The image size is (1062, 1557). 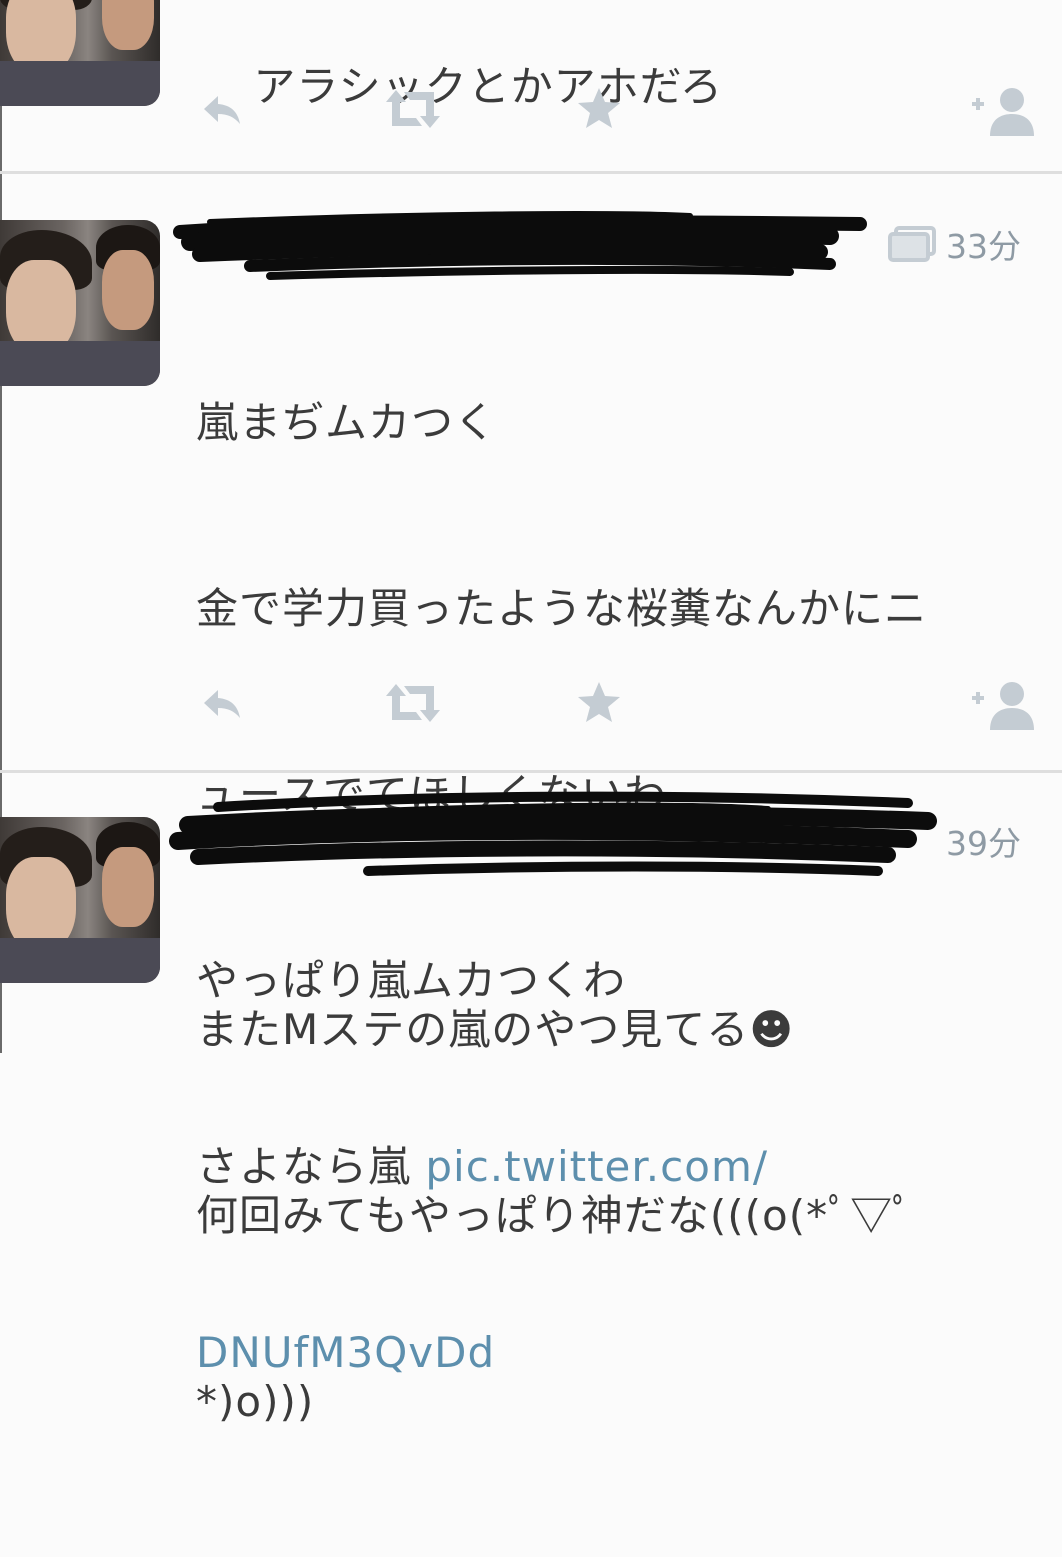 What do you see at coordinates (912, 246) in the screenshot?
I see `image-icon` at bounding box center [912, 246].